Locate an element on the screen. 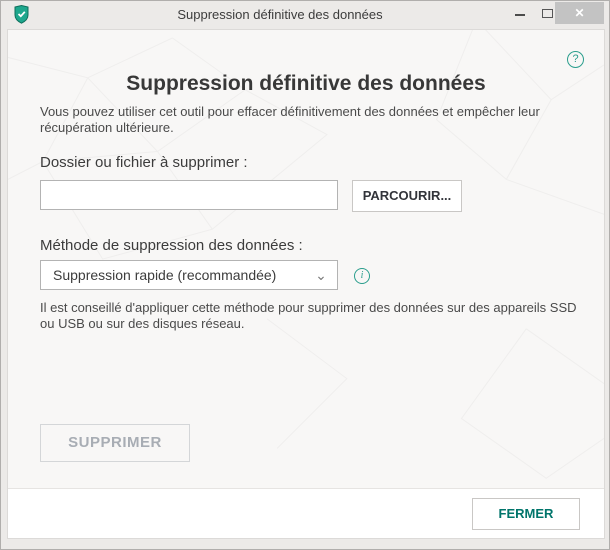 Image resolution: width=610 pixels, height=550 pixels. footer-bar: FERMER is located at coordinates (306, 513).